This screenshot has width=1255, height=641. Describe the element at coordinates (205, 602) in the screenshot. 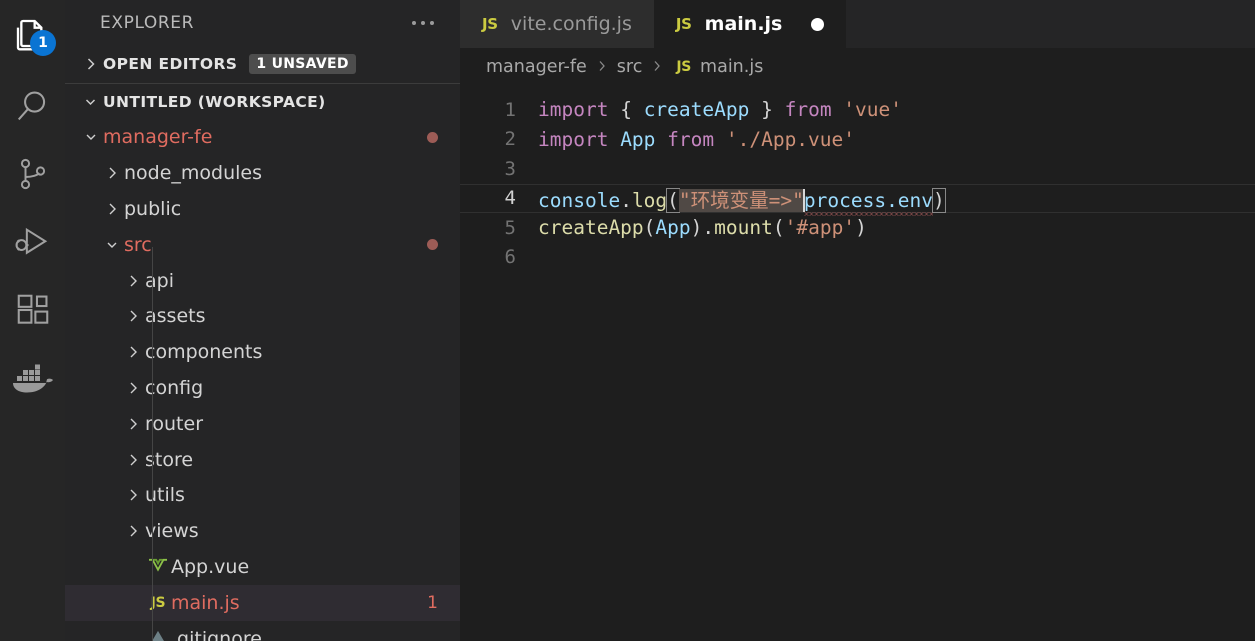

I see `tree-item-label: main.js` at that location.